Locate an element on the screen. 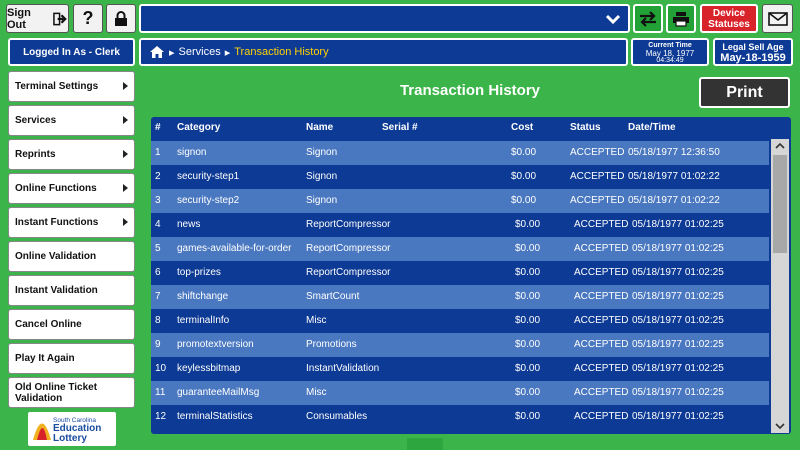  scrollbar is located at coordinates (780, 286).